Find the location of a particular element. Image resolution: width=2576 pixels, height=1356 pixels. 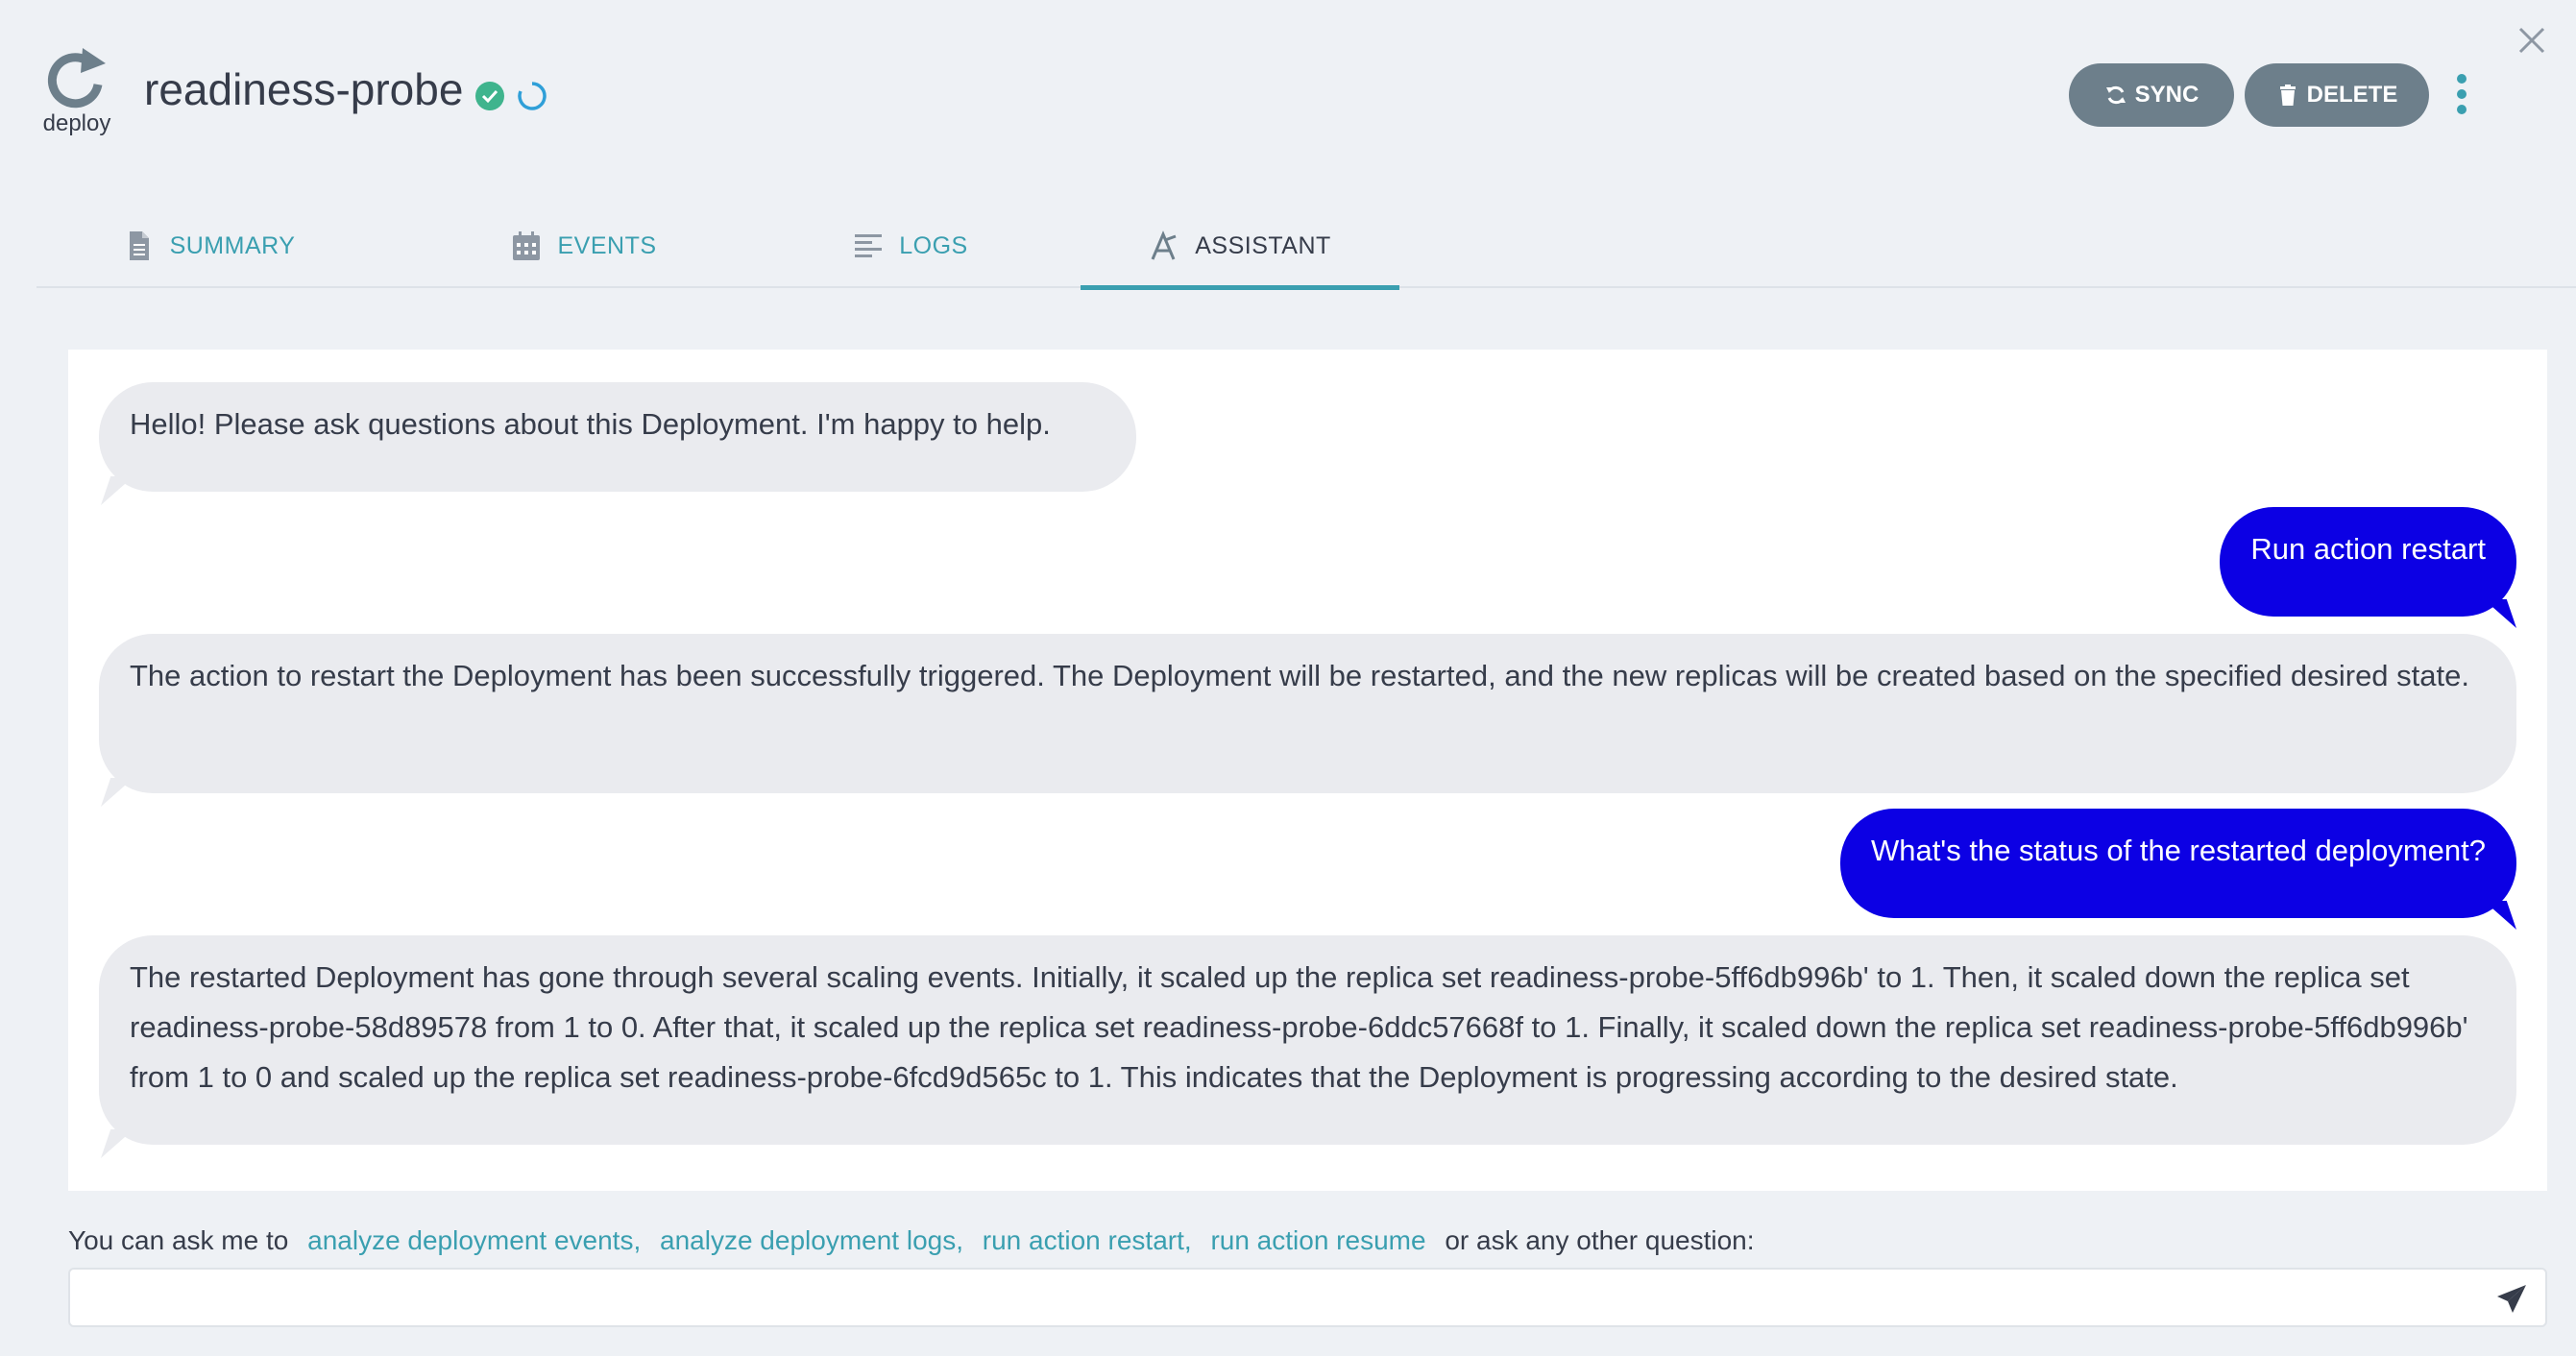

align-left-icon is located at coordinates (869, 245).